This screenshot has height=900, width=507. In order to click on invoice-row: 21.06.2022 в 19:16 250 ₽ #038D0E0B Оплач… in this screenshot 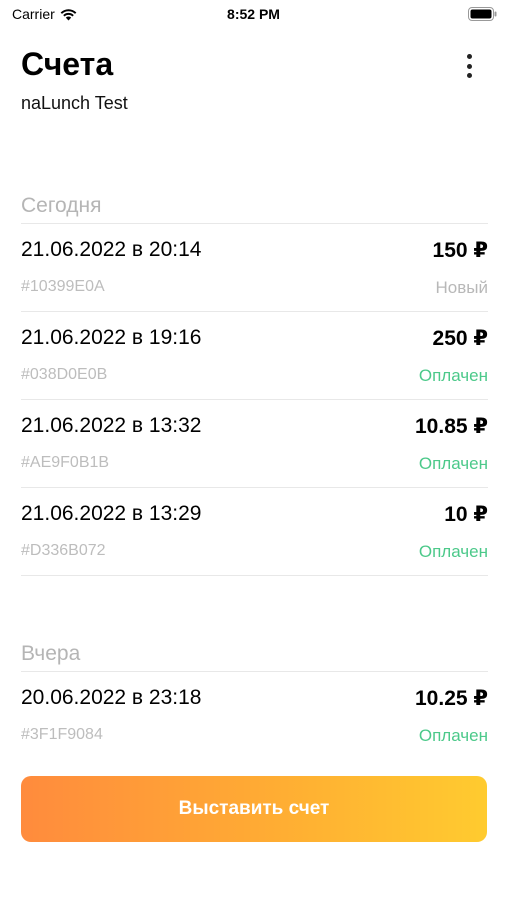, I will do `click(254, 356)`.